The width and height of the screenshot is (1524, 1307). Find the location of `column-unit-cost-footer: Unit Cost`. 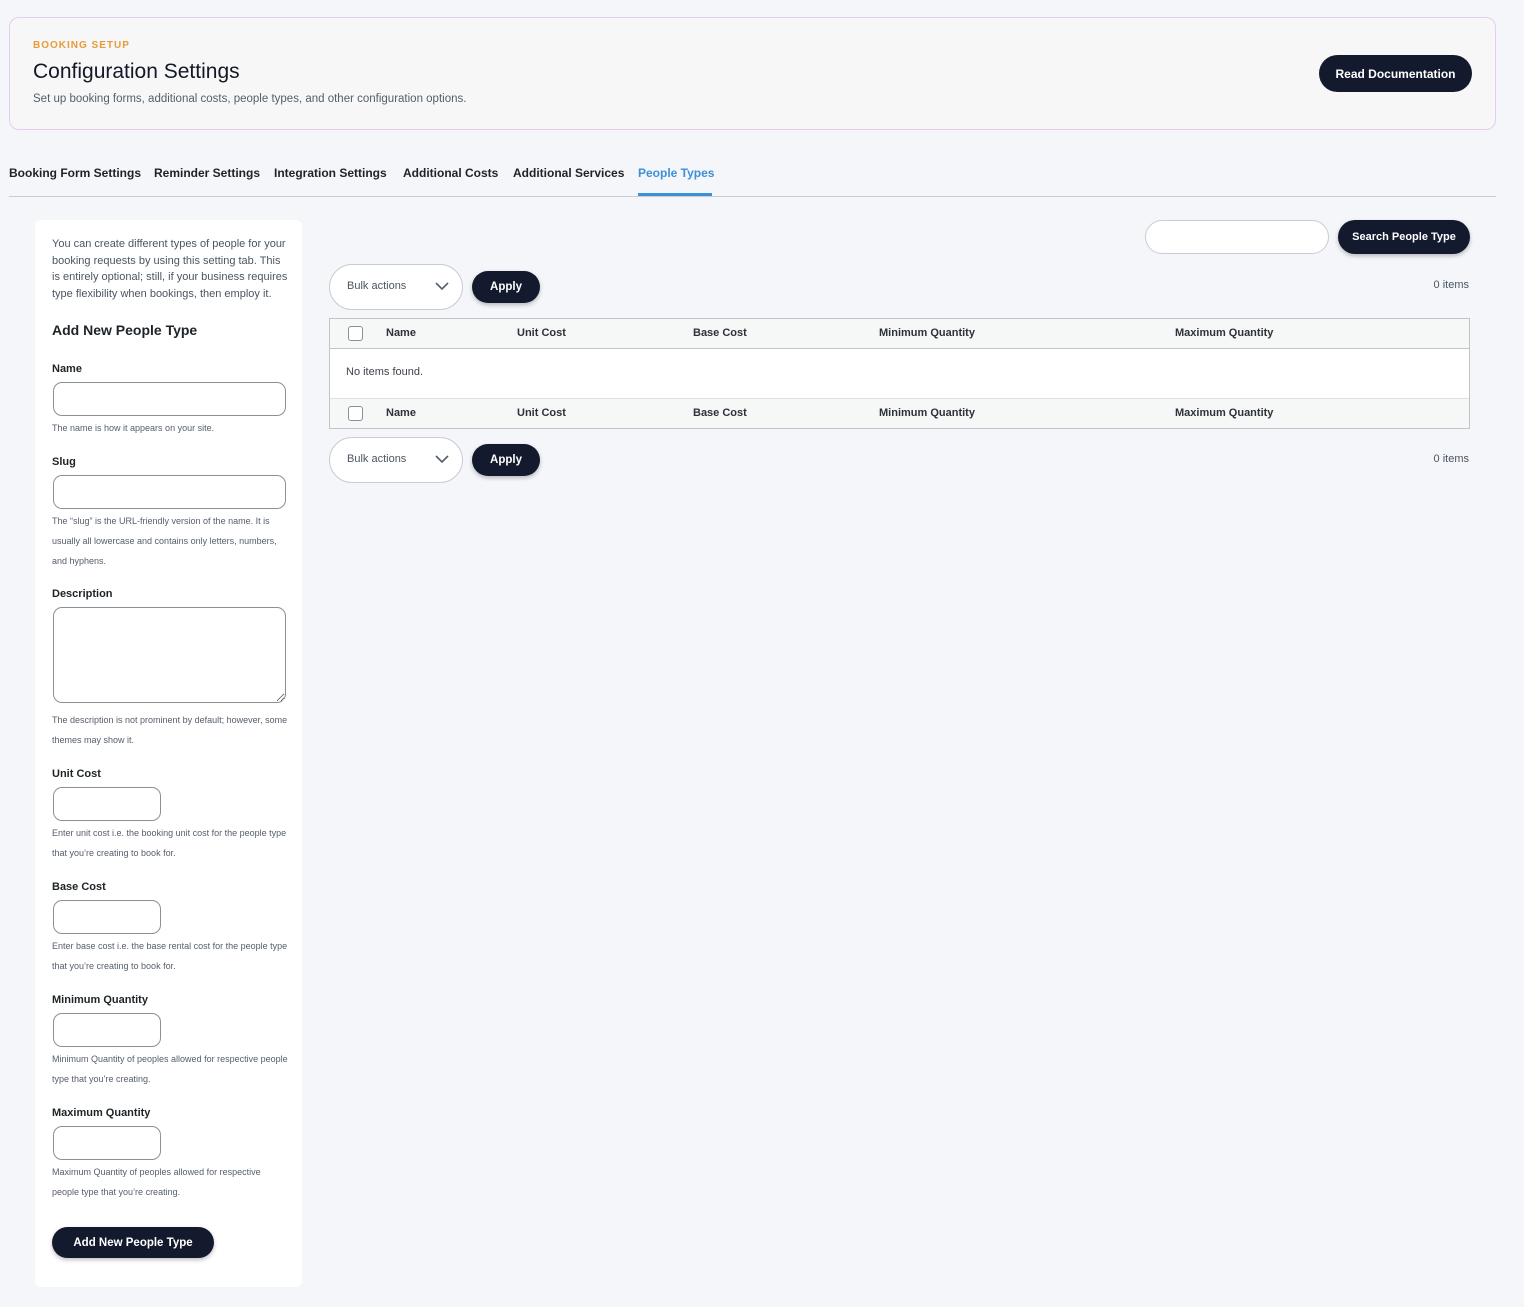

column-unit-cost-footer: Unit Cost is located at coordinates (541, 413).